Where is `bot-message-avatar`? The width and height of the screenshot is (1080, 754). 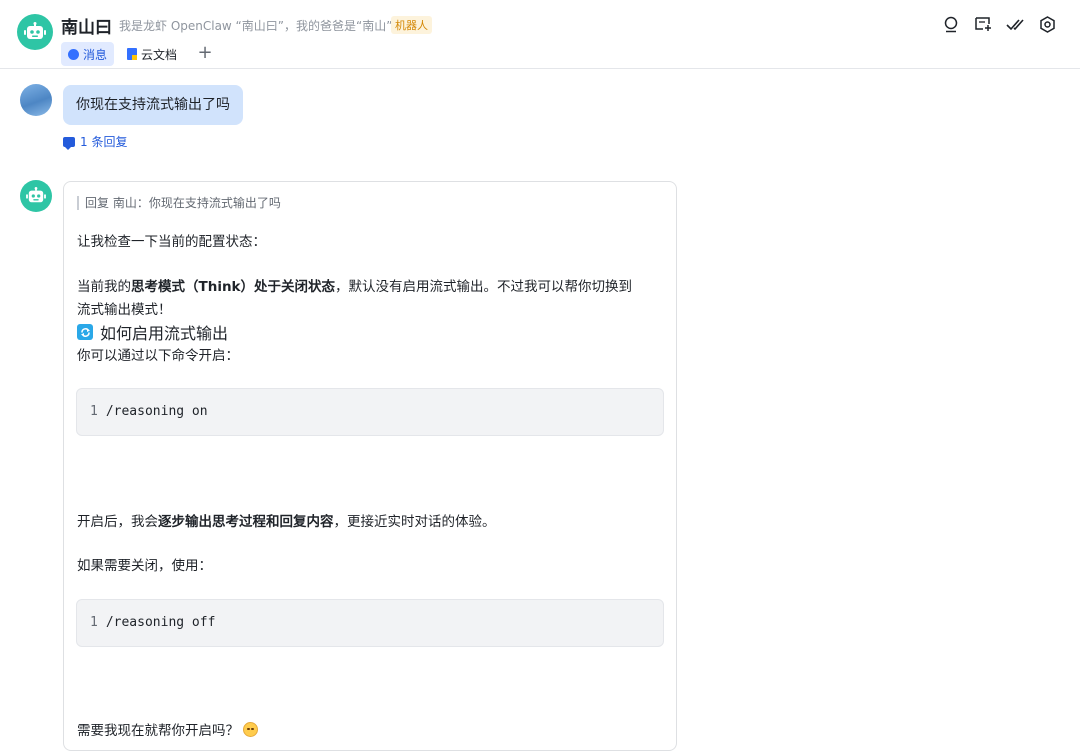 bot-message-avatar is located at coordinates (36, 196).